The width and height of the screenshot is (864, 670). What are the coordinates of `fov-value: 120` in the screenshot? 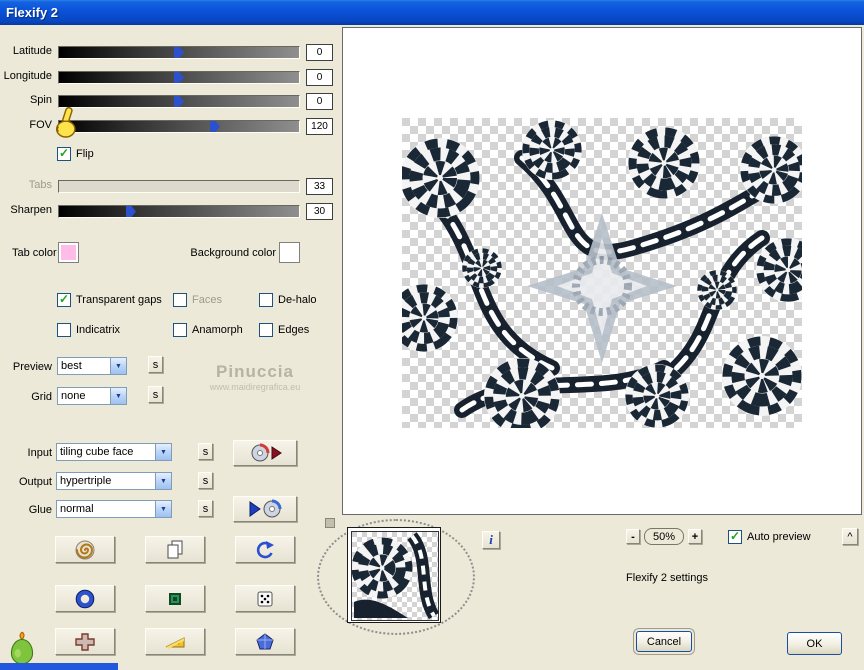 It's located at (319, 126).